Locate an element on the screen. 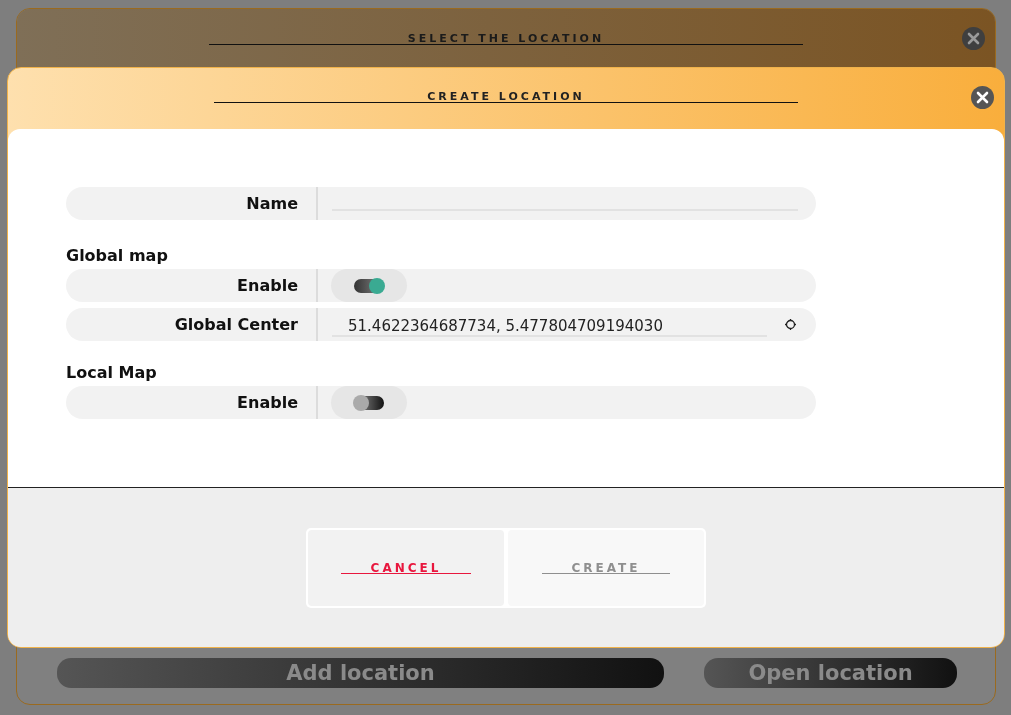 This screenshot has width=1011, height=715. section-heading: Local Map is located at coordinates (112, 372).